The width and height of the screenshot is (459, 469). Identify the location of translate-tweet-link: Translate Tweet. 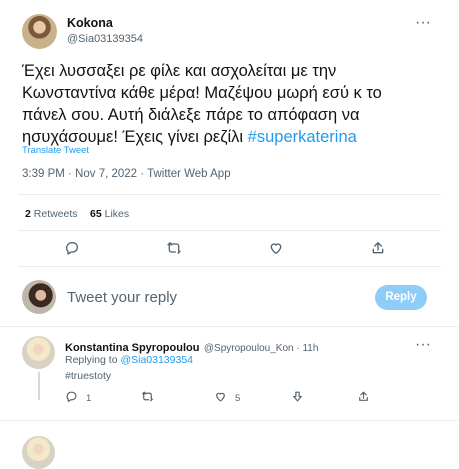
(55, 150).